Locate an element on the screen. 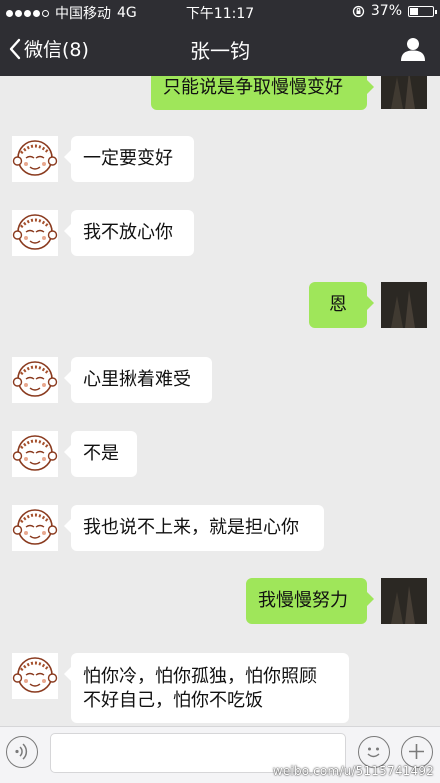 Image resolution: width=440 pixels, height=783 pixels. battery-icon is located at coordinates (422, 11).